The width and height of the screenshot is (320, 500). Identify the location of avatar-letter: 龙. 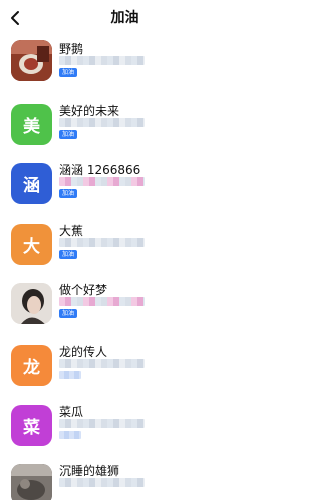
(31, 368).